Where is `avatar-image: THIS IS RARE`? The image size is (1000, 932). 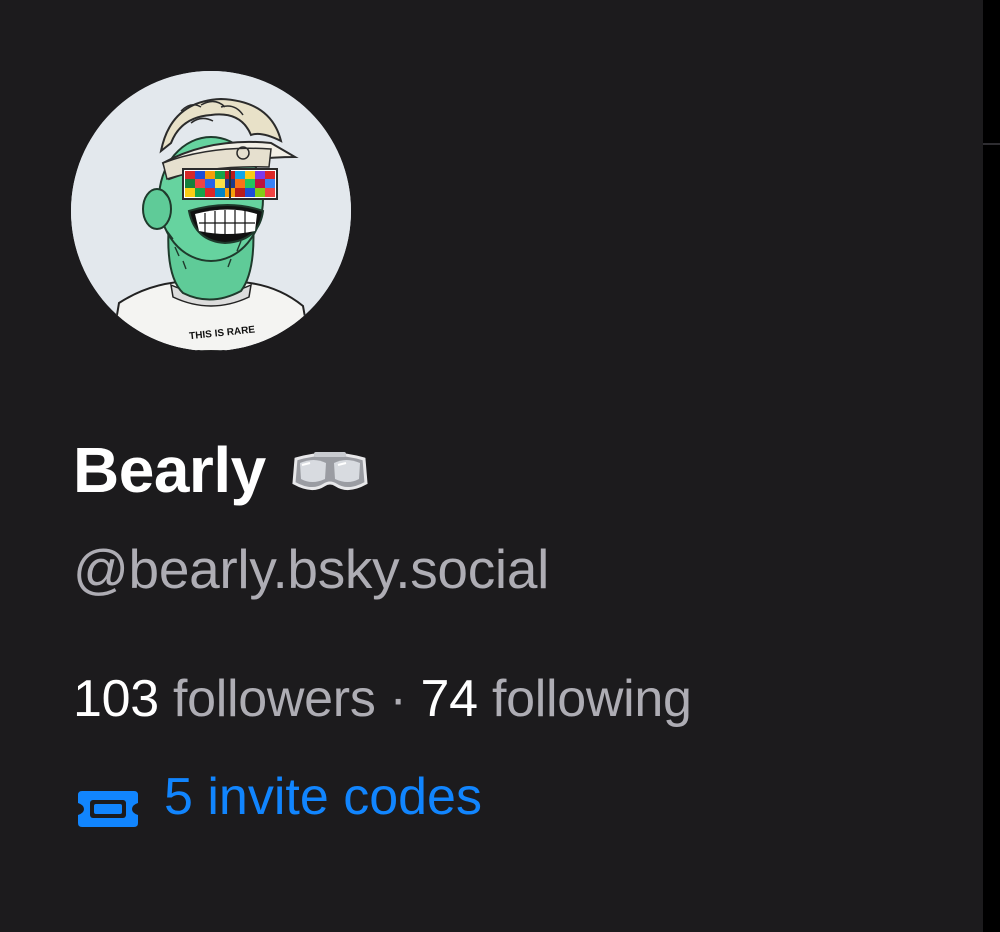 avatar-image: THIS IS RARE is located at coordinates (211, 211).